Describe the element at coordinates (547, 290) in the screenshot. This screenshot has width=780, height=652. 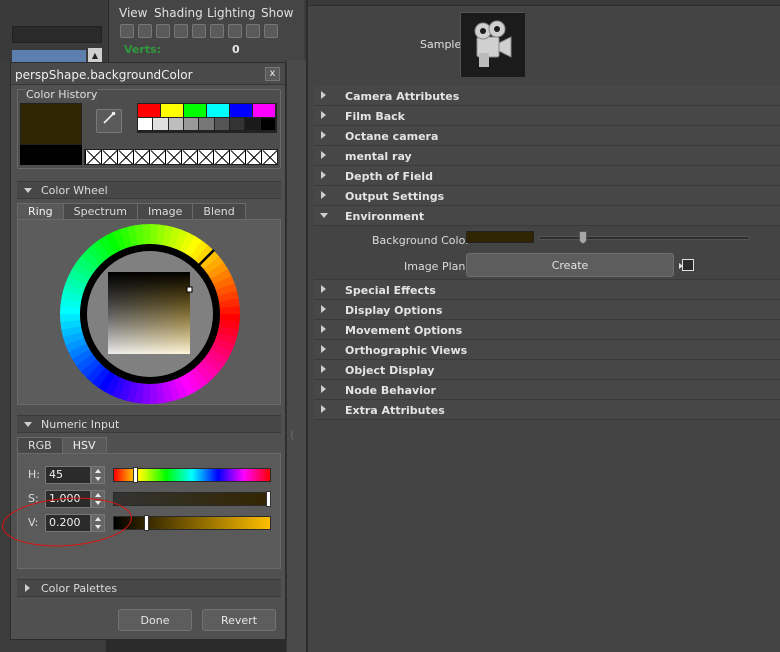
I see `section-special-effects: Special Effects` at that location.